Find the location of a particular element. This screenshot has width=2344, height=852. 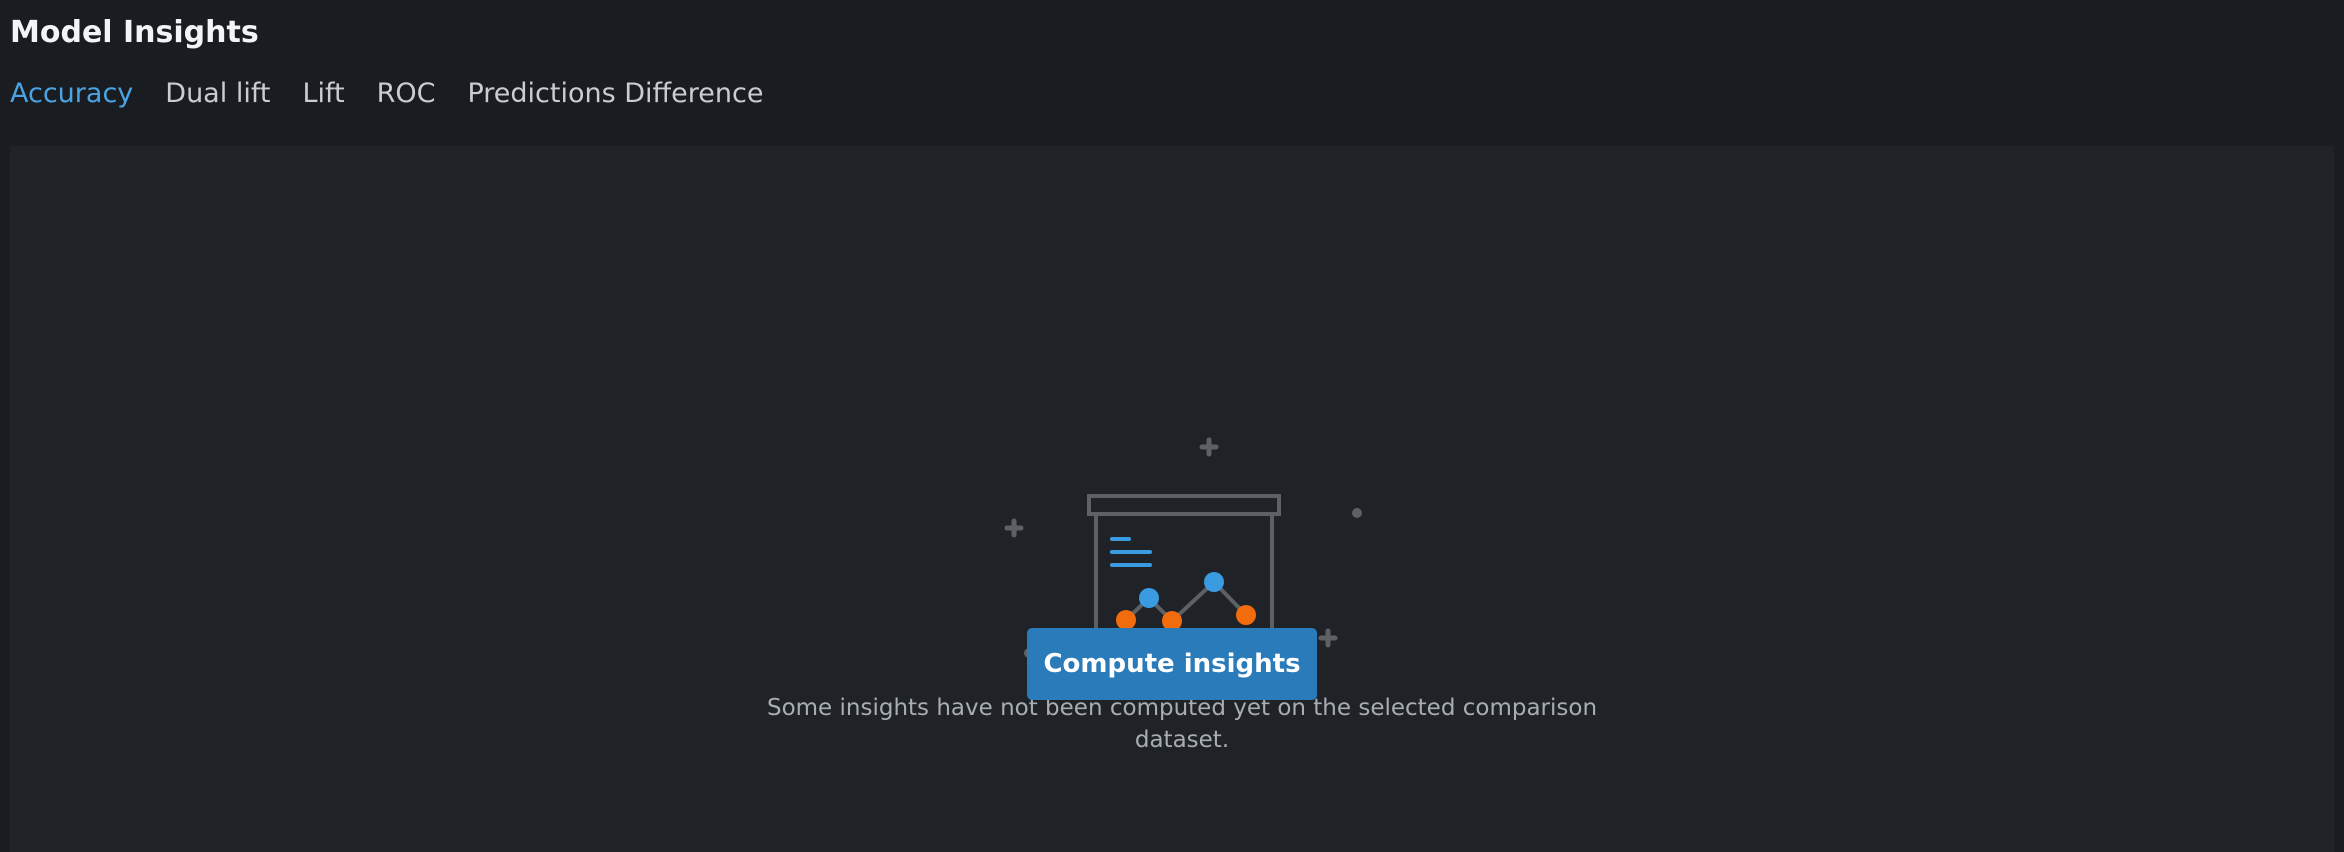

tab-accuracy: Accuracy is located at coordinates (71, 94).